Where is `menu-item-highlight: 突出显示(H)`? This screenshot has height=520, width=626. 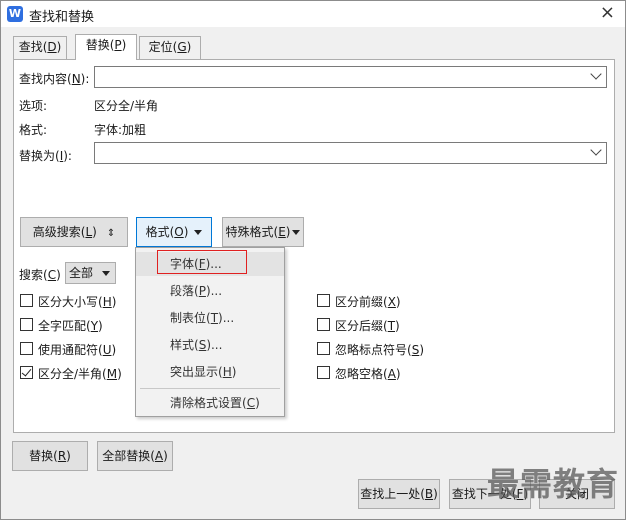 menu-item-highlight: 突出显示(H) is located at coordinates (210, 372).